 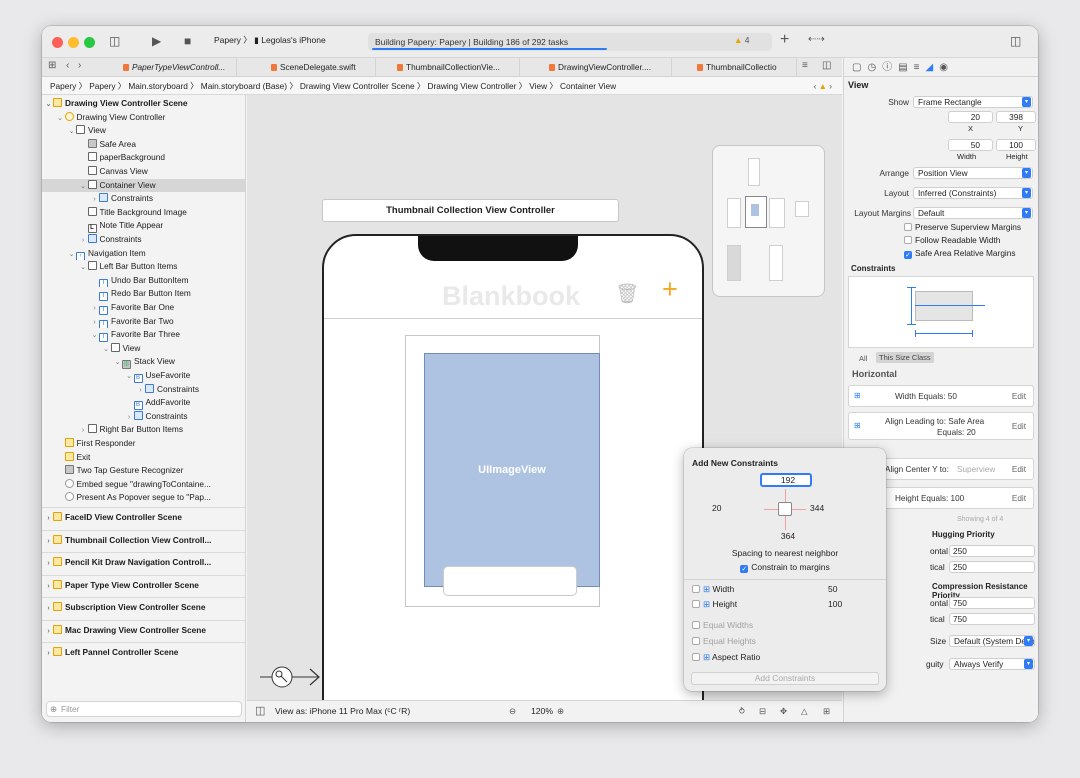 What do you see at coordinates (143, 104) in the screenshot?
I see `outline-item: ⌄ Drawing View Controller Scene` at bounding box center [143, 104].